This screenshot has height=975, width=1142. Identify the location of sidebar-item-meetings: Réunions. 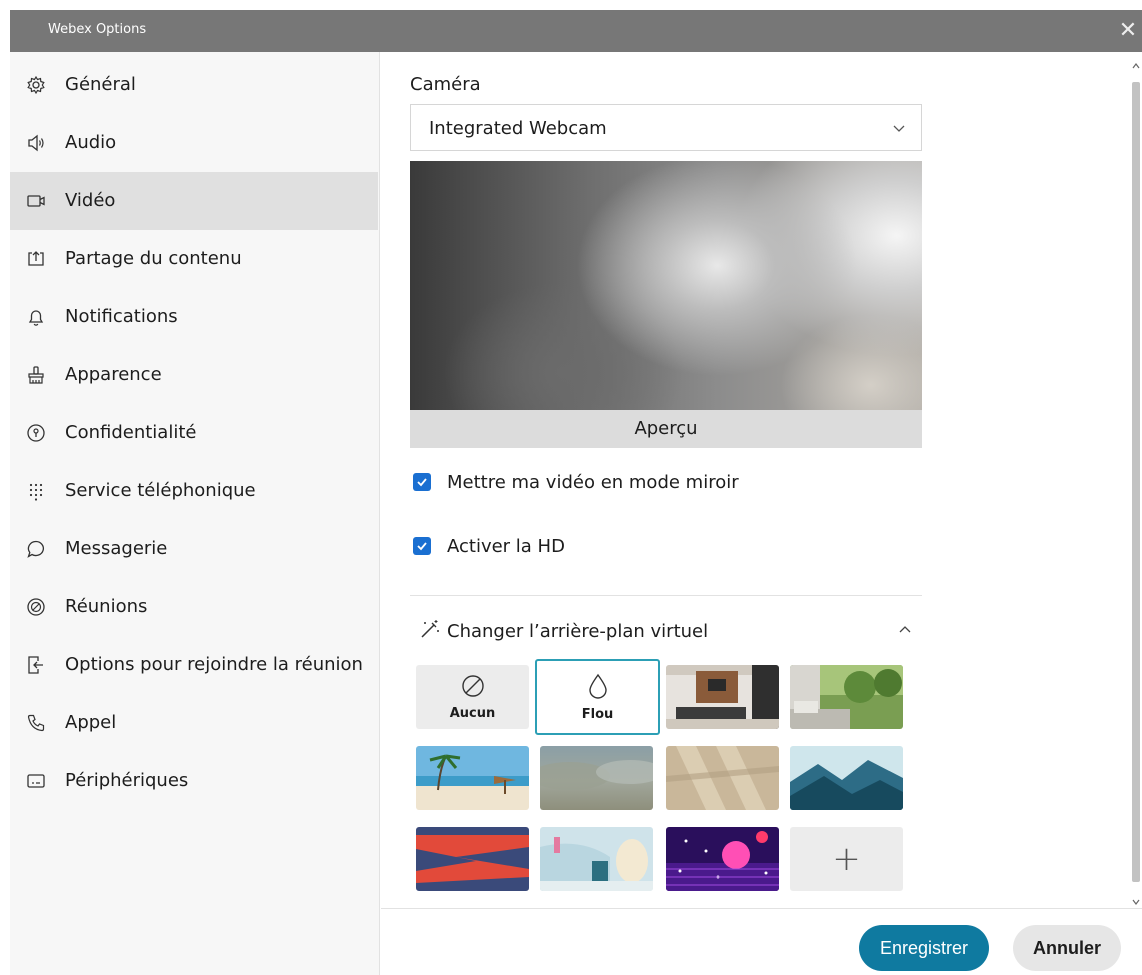
(194, 607).